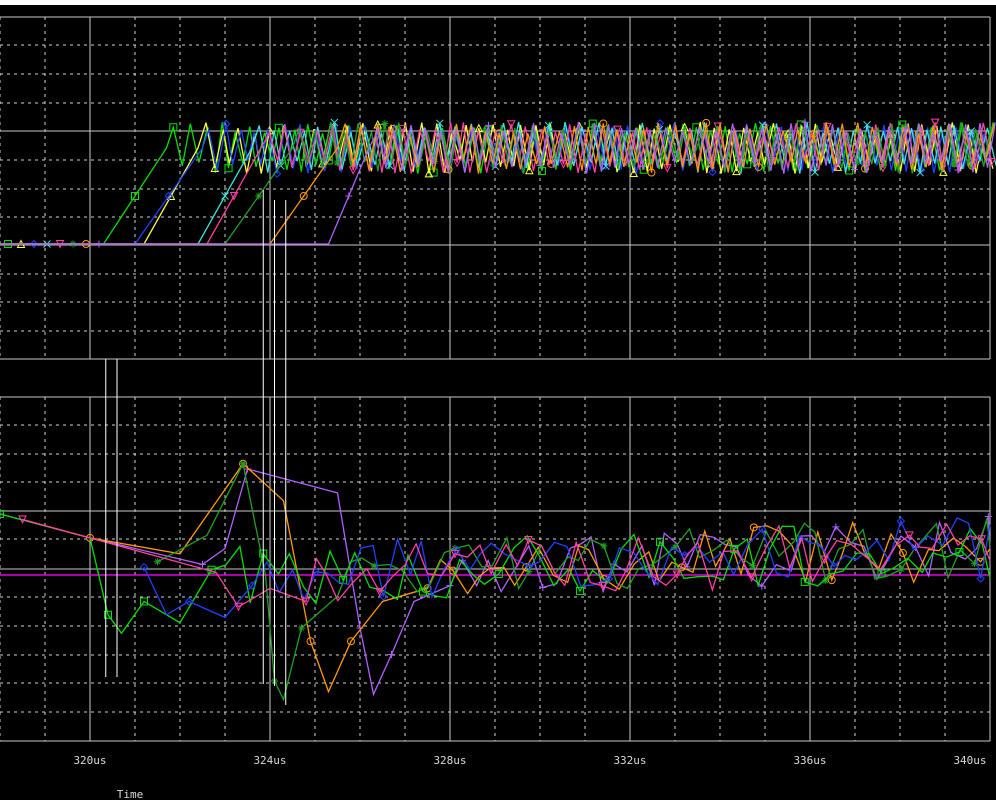  I want to click on x-tick-label: 320us, so click(89, 760).